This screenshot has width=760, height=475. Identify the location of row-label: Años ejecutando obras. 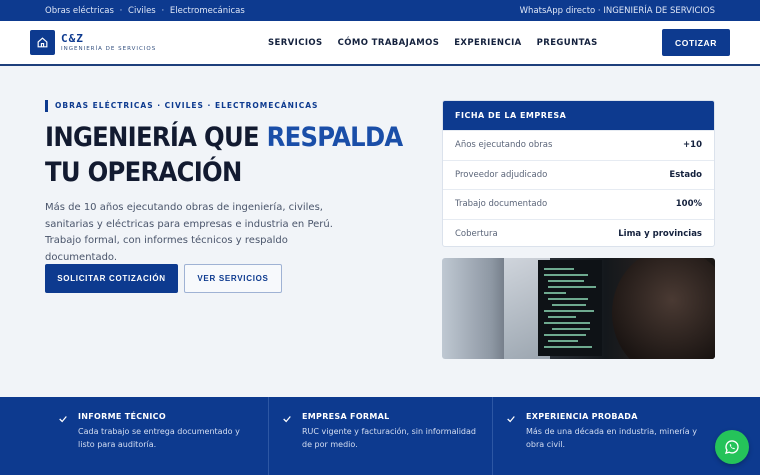
(504, 145).